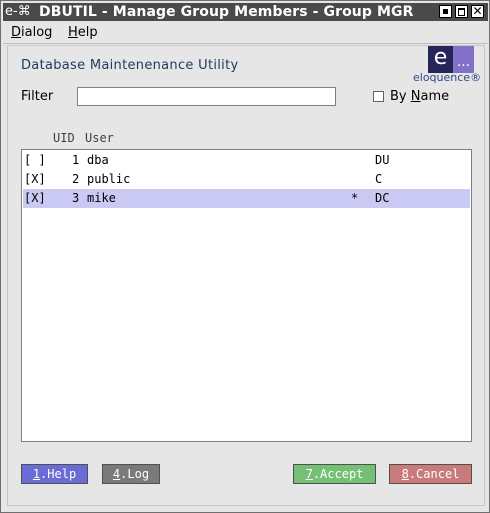 The image size is (490, 513). I want to click on log-button-label: .Log, so click(135, 474).